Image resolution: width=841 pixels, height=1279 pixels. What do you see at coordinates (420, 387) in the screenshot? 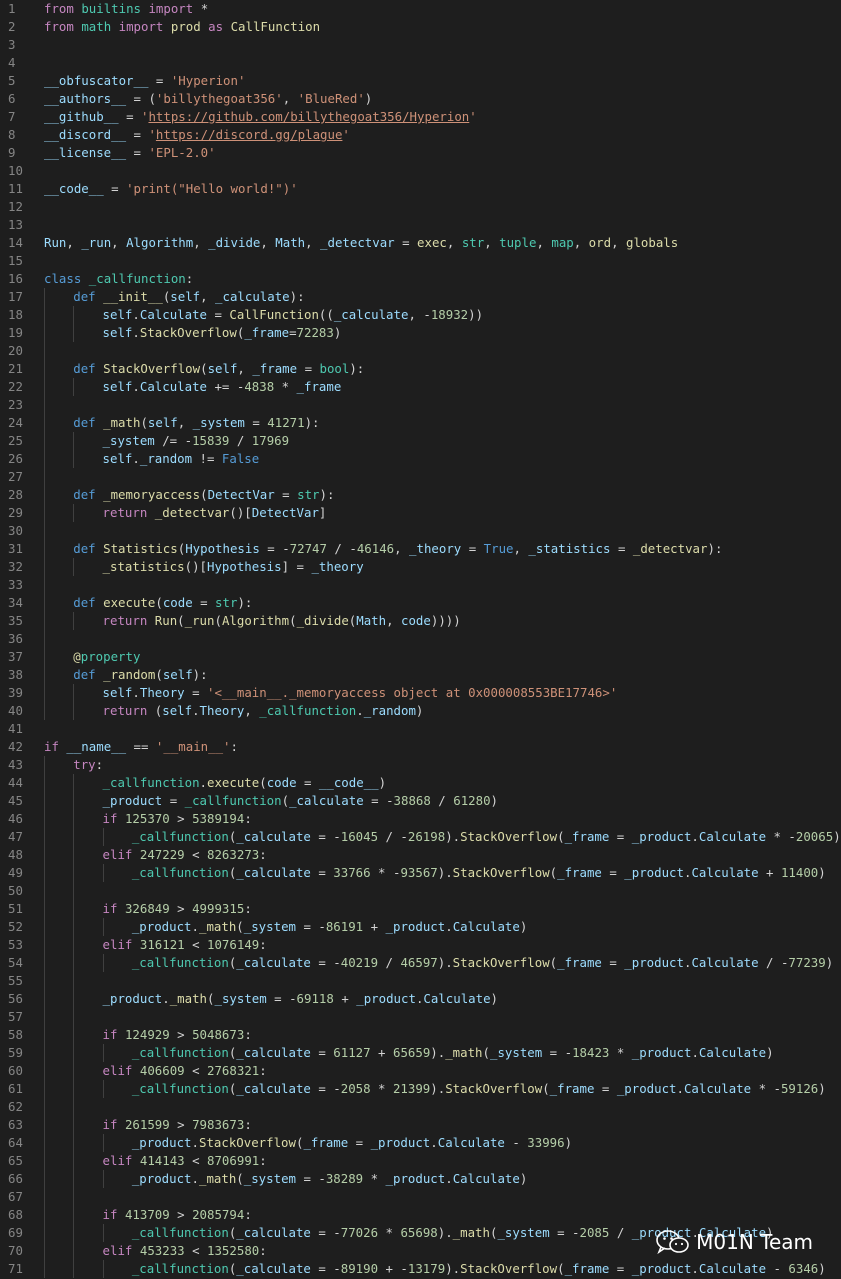
I see `code-line: 22 self.Calculate += -4838 * _frame` at bounding box center [420, 387].